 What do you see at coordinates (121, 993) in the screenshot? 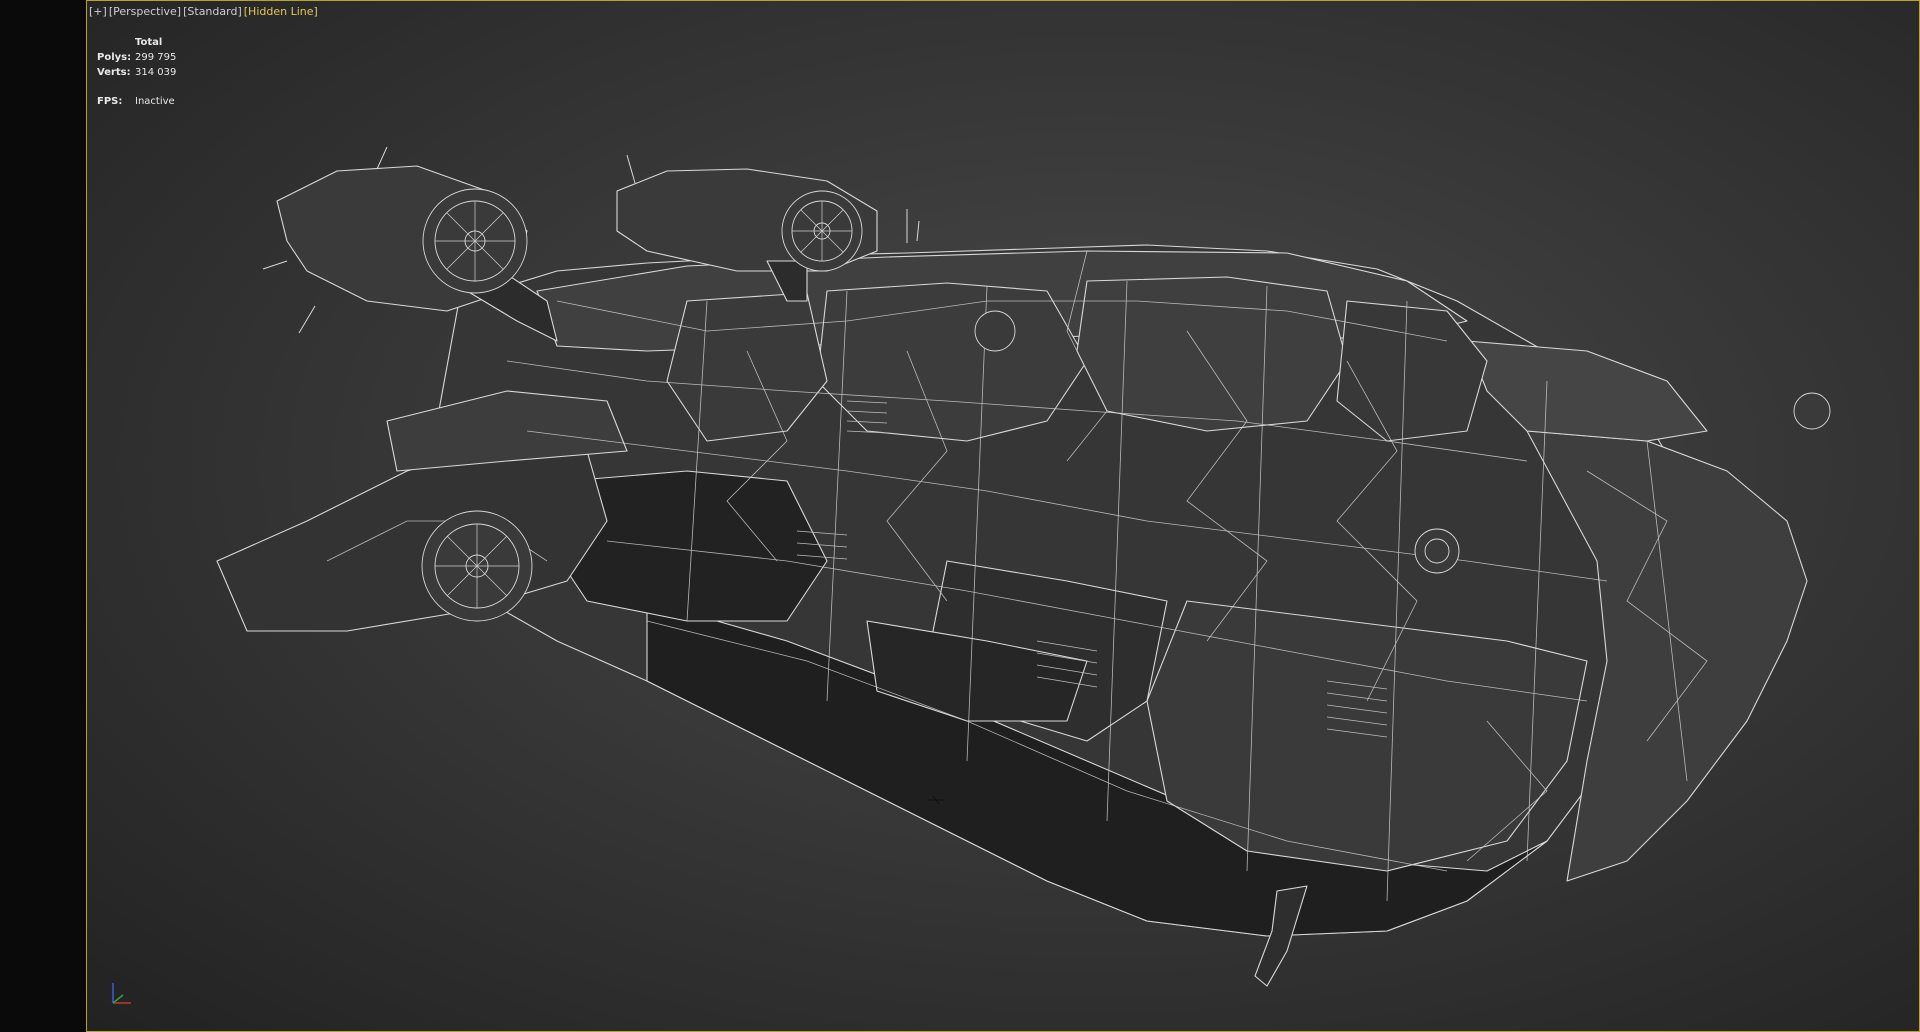
I see `xyz-axis-icon` at bounding box center [121, 993].